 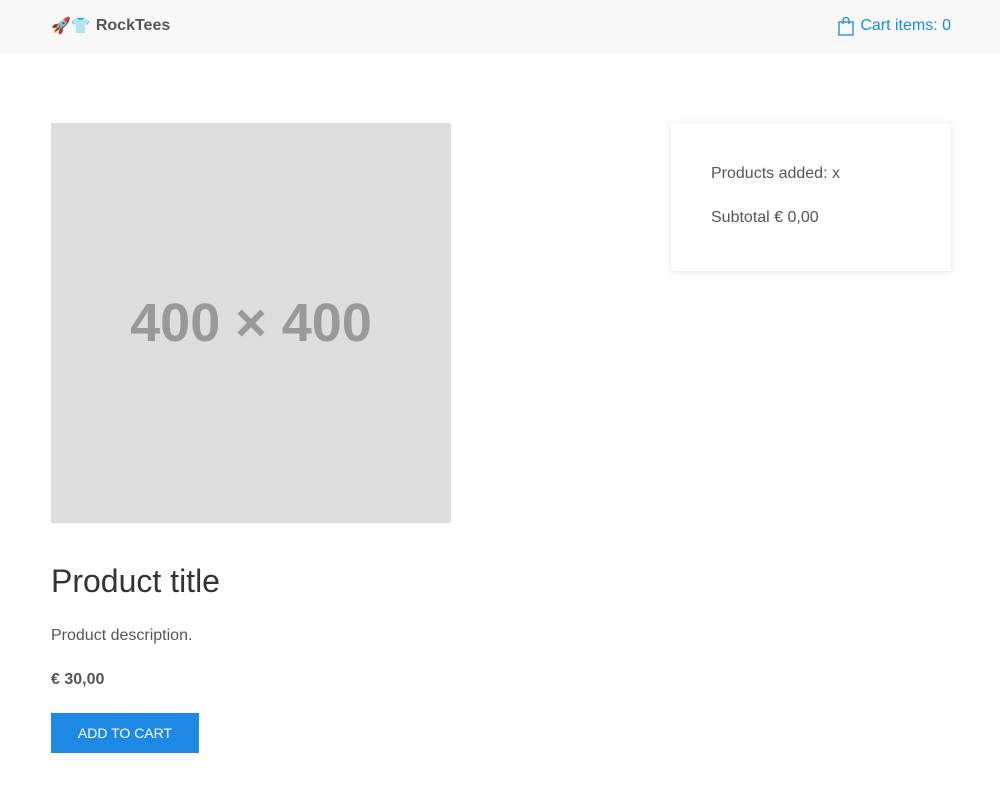 What do you see at coordinates (71, 25) in the screenshot?
I see `brand-emoji-icon: 🚀👕` at bounding box center [71, 25].